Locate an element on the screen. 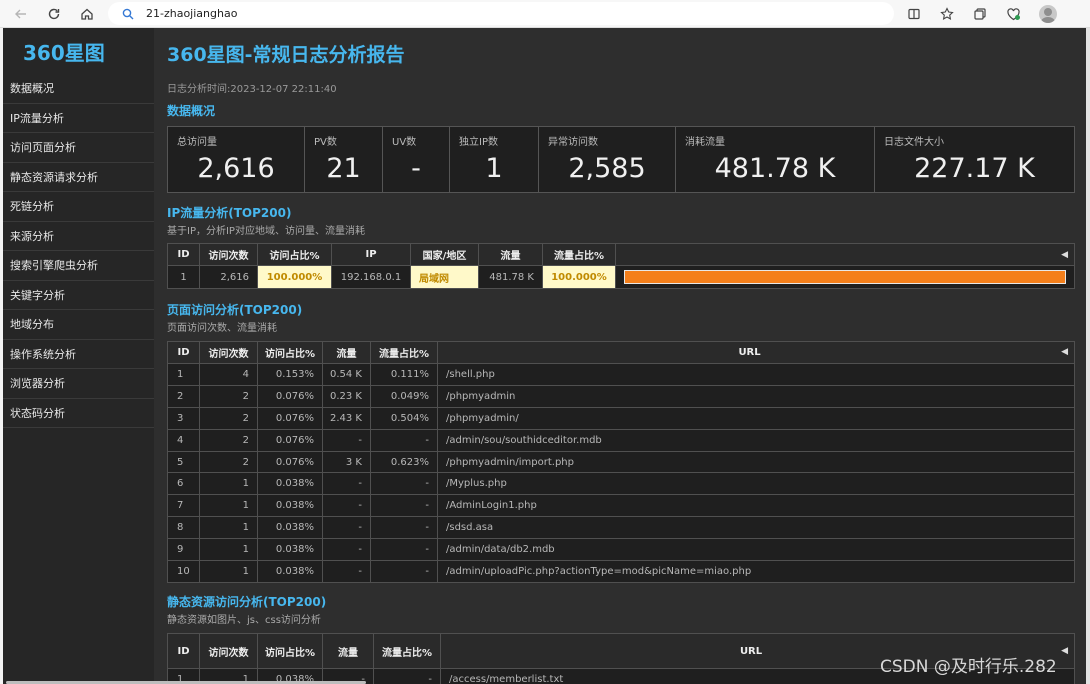 The height and width of the screenshot is (684, 1090). stat-total-visits: 总访问量 2,616 is located at coordinates (236, 159).